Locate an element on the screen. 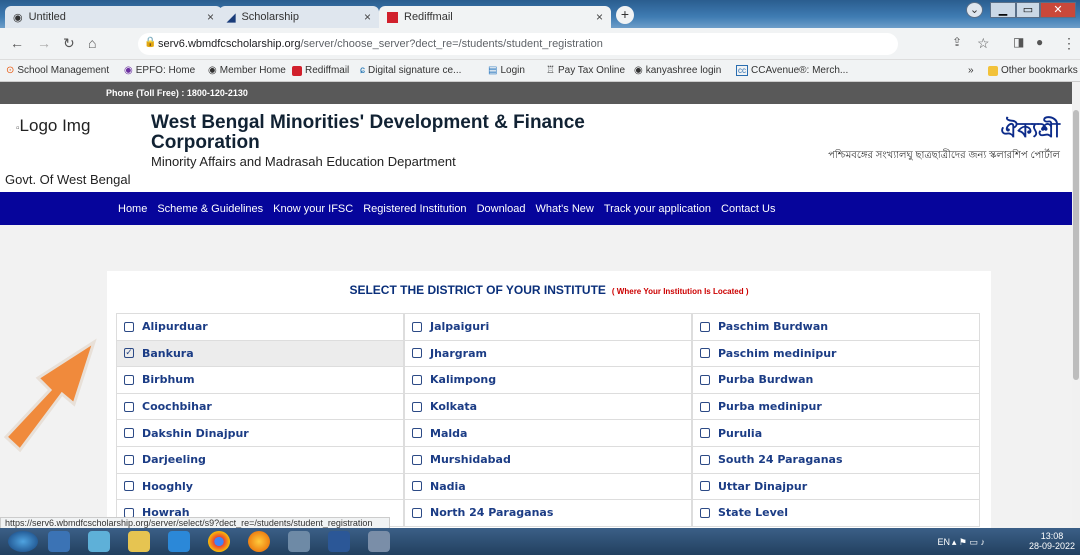 The height and width of the screenshot is (555, 1080). district-option-uttar-dinajpur: Uttar Dinajpur is located at coordinates (836, 486).